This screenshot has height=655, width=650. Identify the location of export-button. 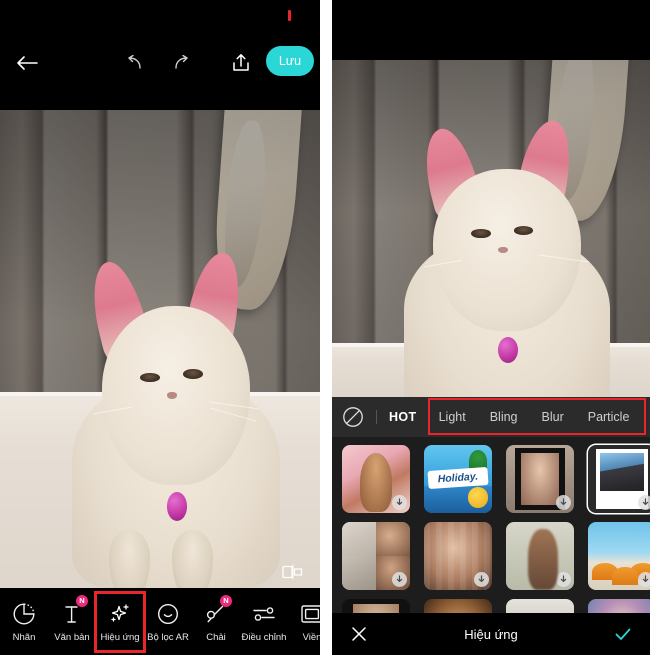
(241, 63).